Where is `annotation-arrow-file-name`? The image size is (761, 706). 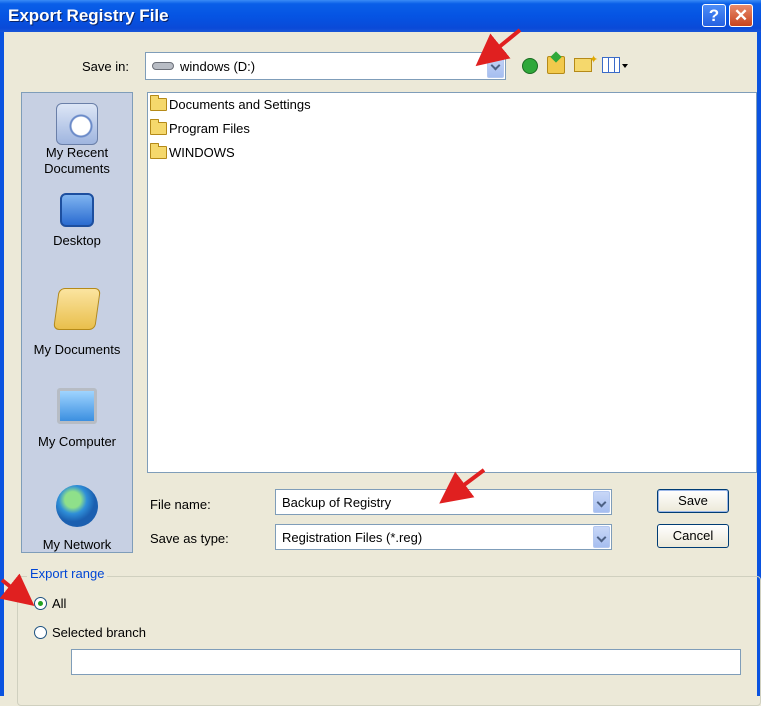
annotation-arrow-file-name is located at coordinates (462, 486).